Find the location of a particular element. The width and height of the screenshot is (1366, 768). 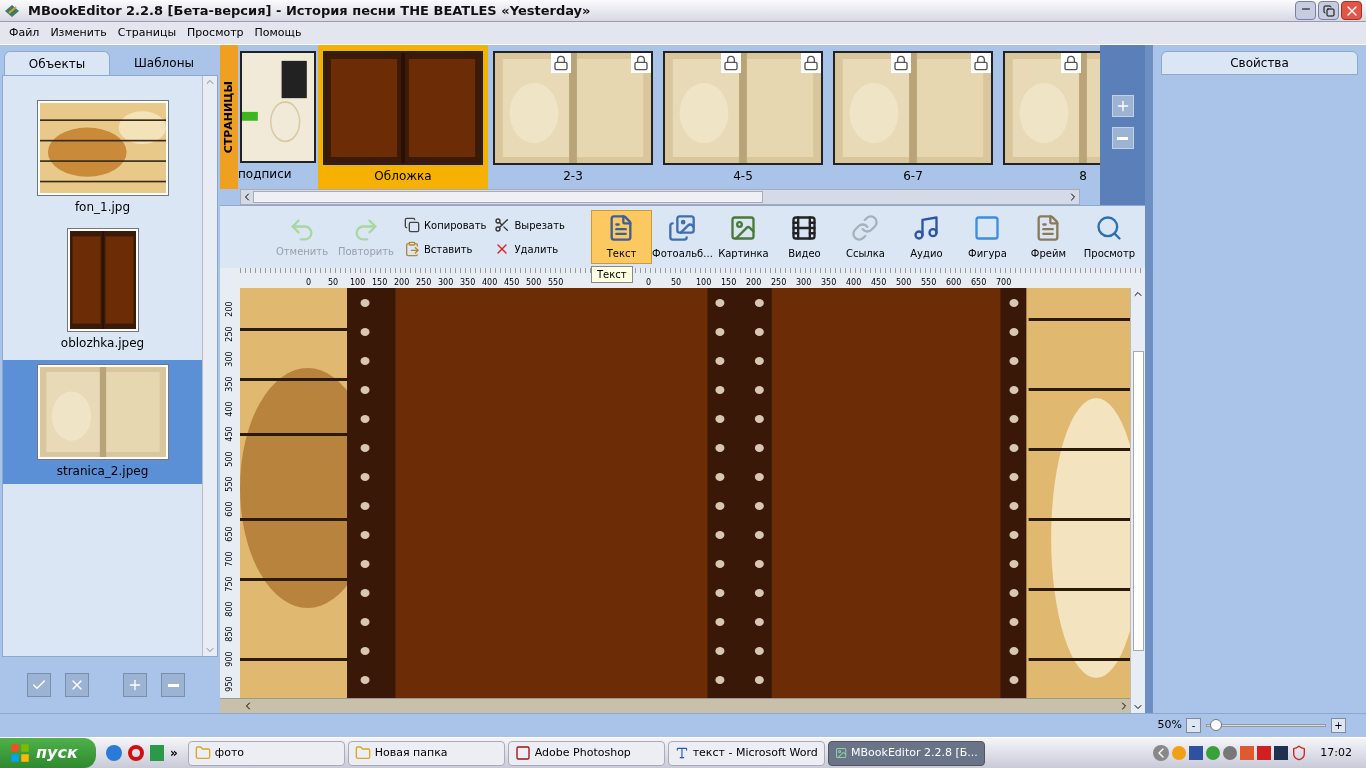

taskbar-button: Новая папка is located at coordinates (426, 753).